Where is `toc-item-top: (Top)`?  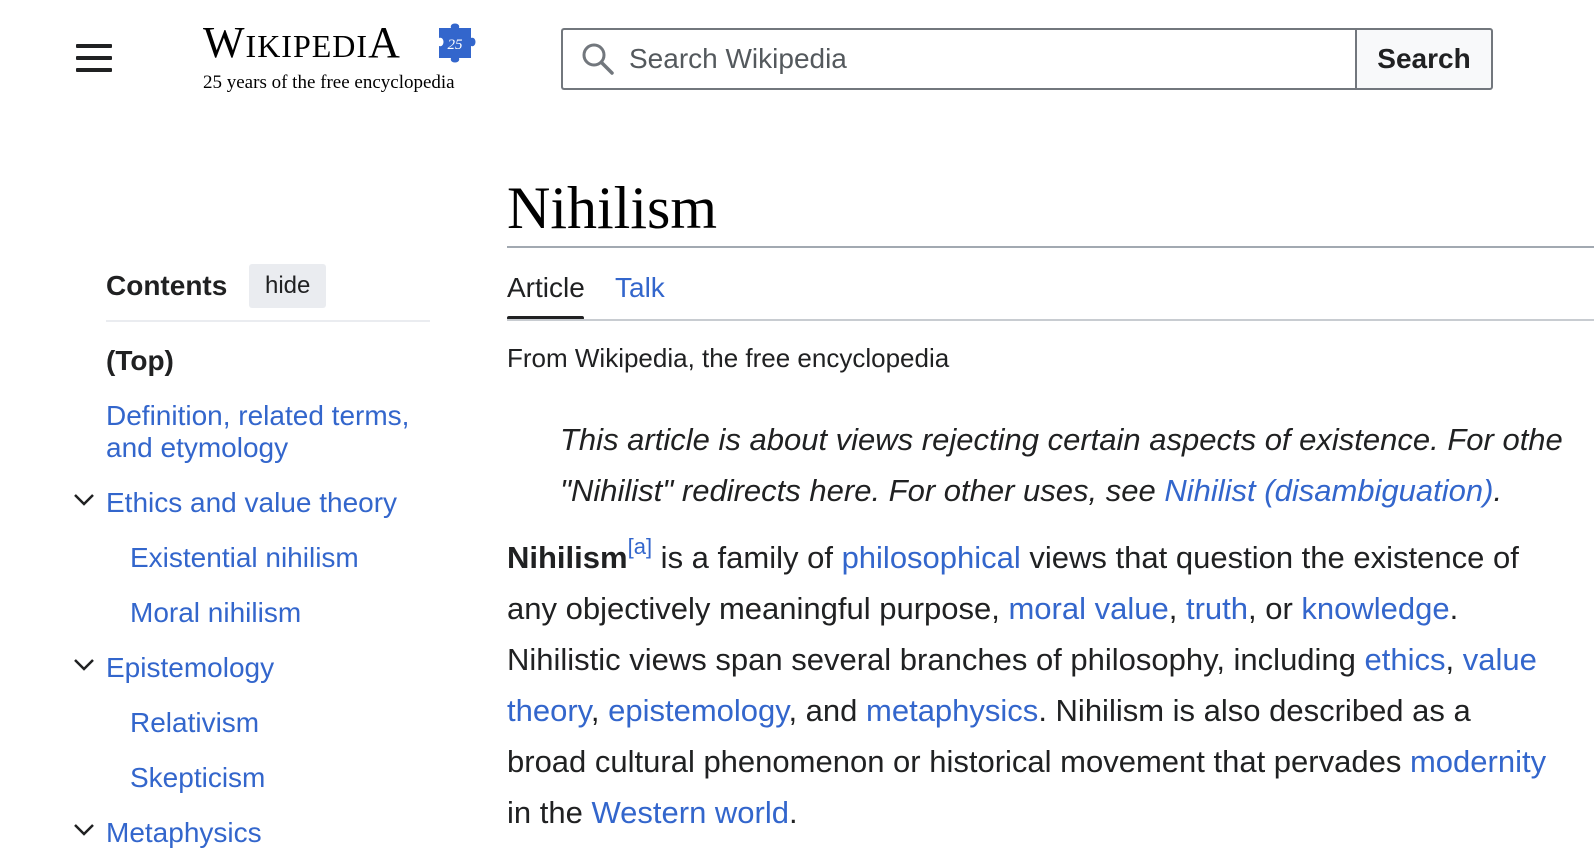 toc-item-top: (Top) is located at coordinates (140, 361).